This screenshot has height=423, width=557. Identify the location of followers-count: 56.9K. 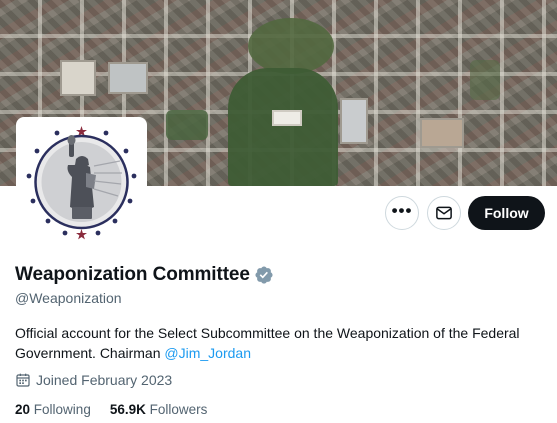
(127, 409).